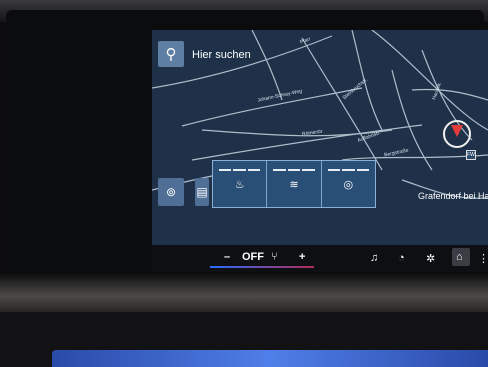  What do you see at coordinates (227, 257) in the screenshot?
I see `decrease-button: –` at bounding box center [227, 257].